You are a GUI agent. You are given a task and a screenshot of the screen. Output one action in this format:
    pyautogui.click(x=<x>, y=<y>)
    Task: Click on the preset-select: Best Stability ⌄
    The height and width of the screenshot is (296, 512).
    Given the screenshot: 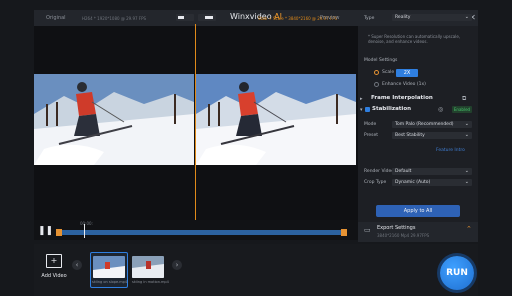 What is the action you would take?
    pyautogui.click(x=432, y=135)
    